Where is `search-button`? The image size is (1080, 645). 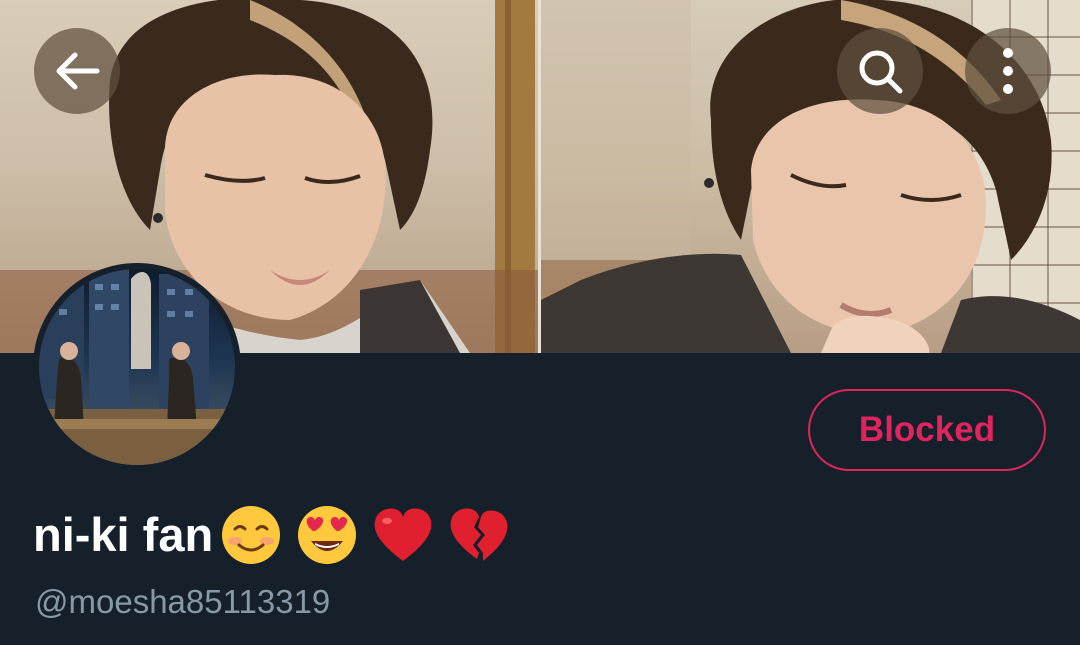 search-button is located at coordinates (880, 71).